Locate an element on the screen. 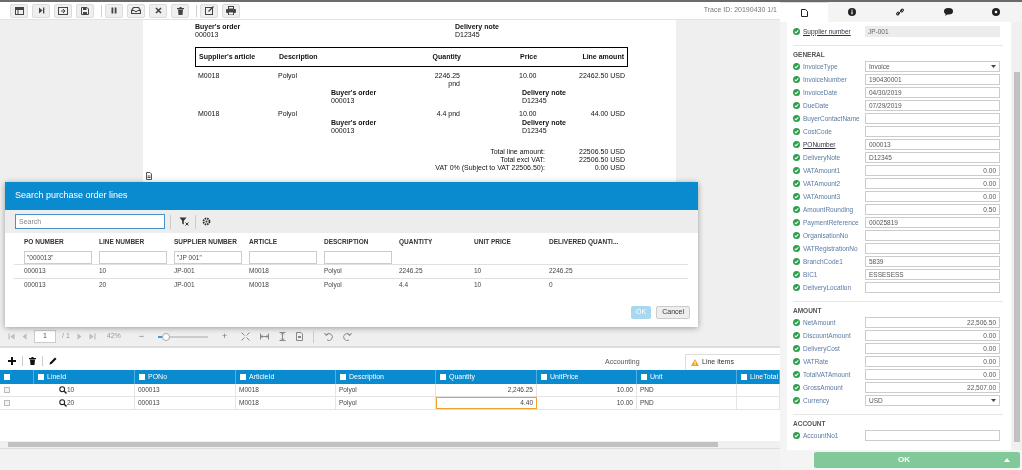  print-icon is located at coordinates (231, 10).